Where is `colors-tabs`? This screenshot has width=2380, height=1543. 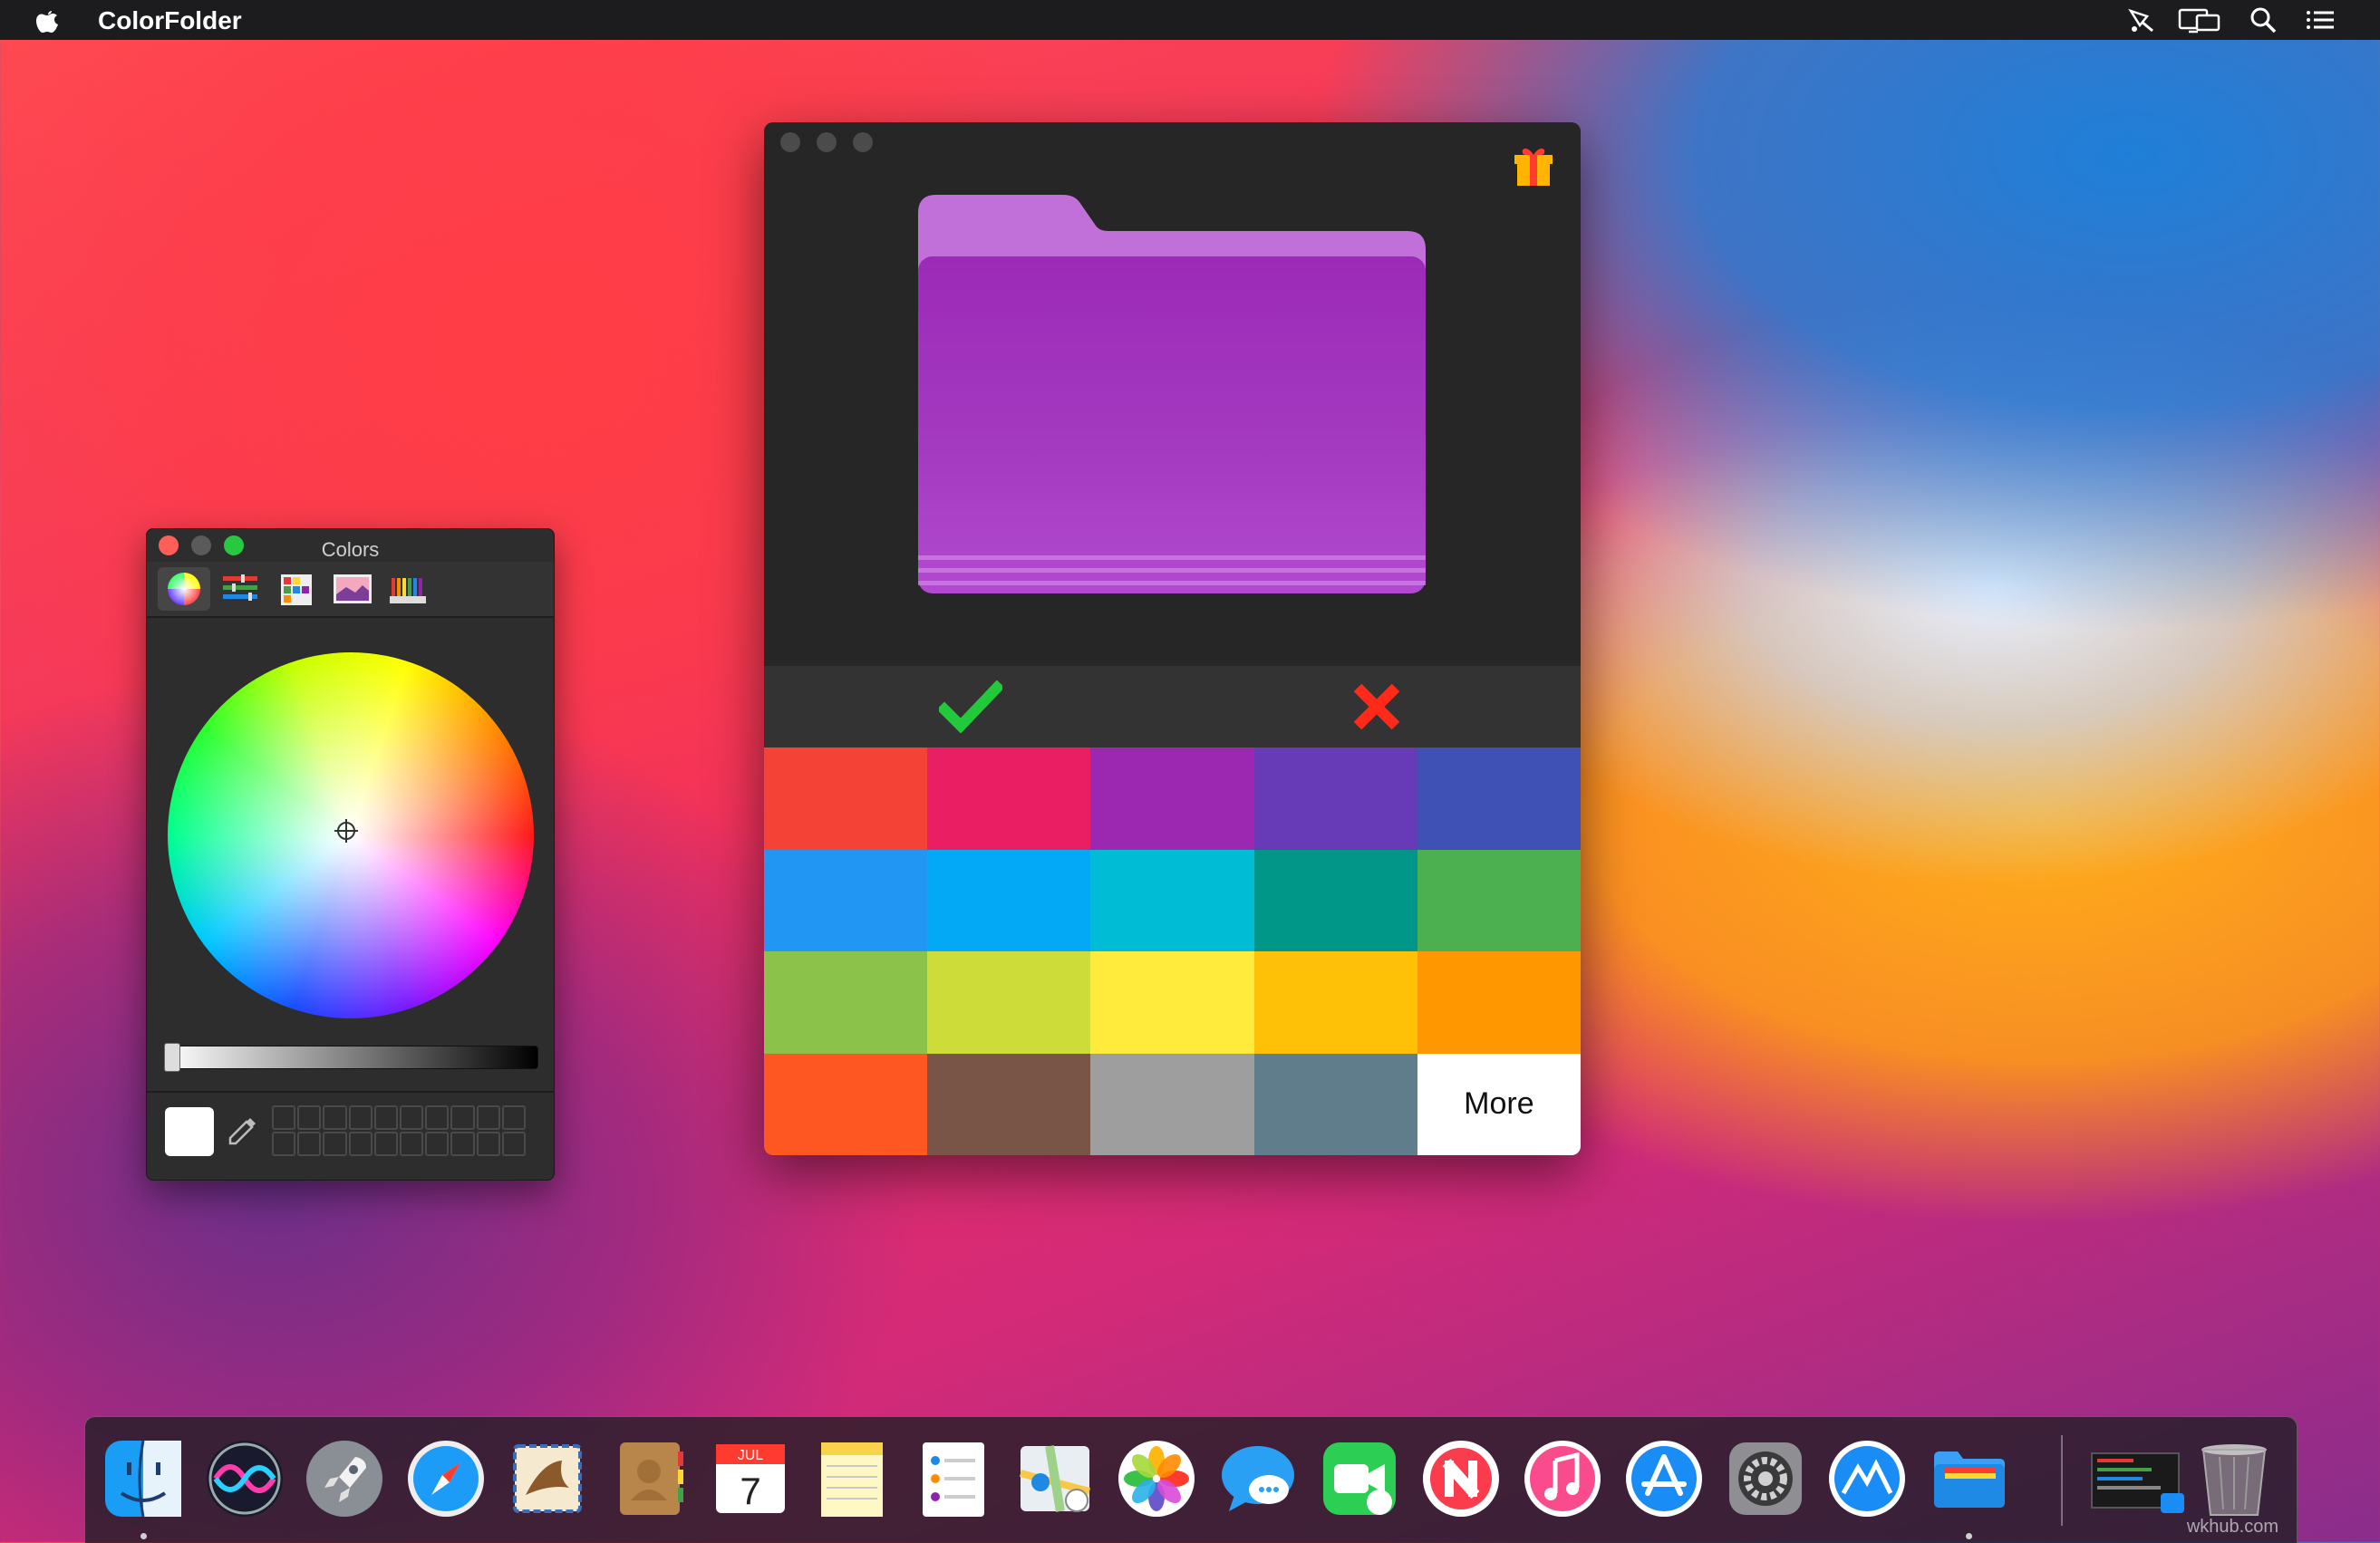
colors-tabs is located at coordinates (350, 590).